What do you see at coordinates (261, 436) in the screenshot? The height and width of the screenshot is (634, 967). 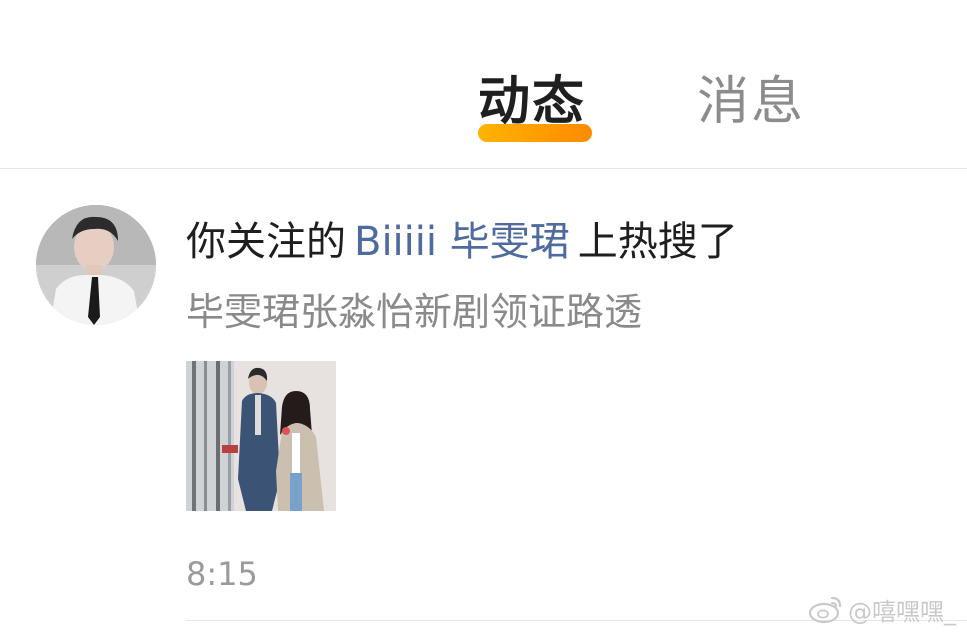 I see `notification-thumbnail` at bounding box center [261, 436].